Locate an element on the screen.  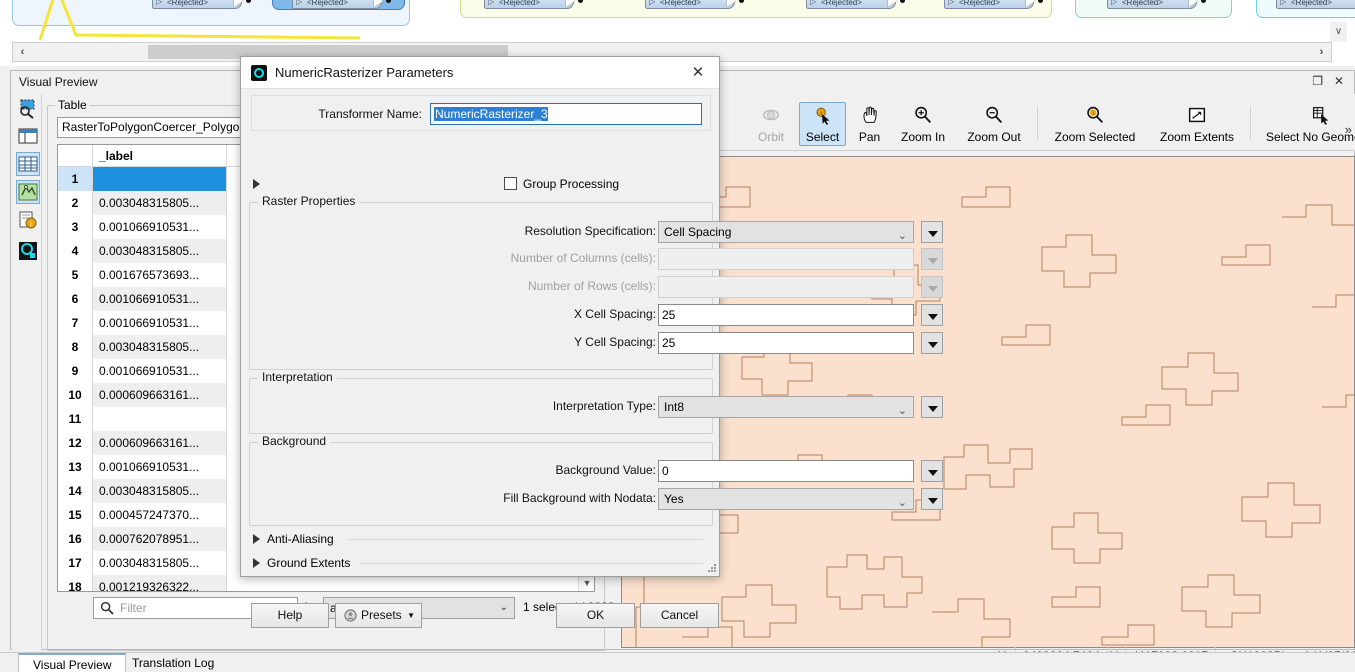
x-cell-spacing-input: 25 is located at coordinates (786, 315).